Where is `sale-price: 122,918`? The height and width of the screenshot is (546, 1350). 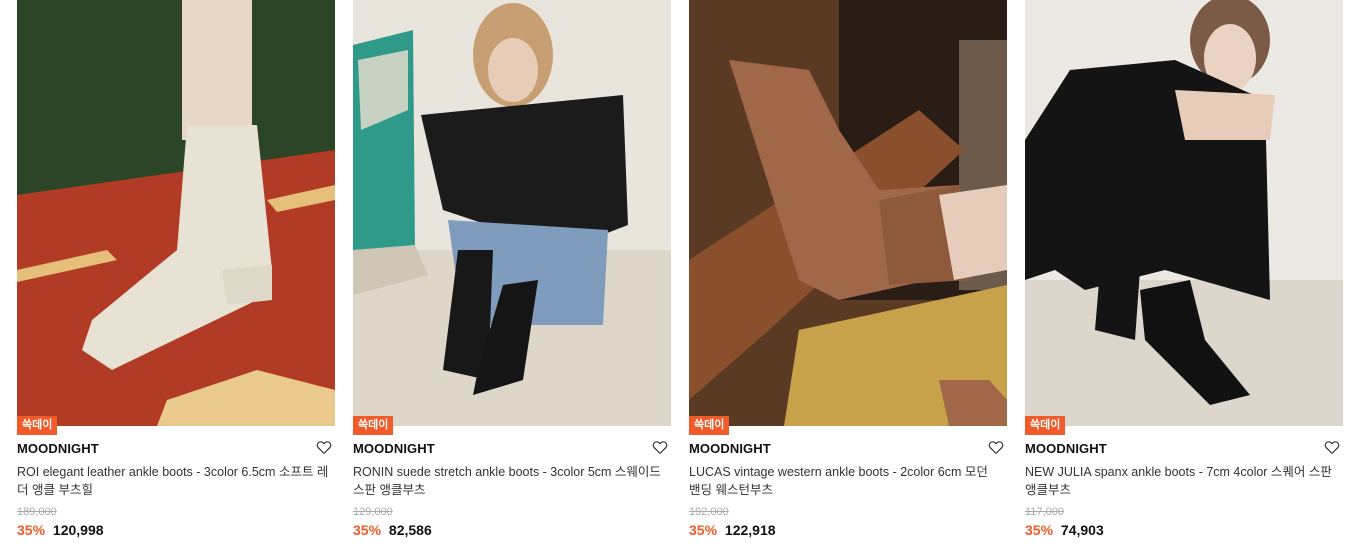
sale-price: 122,918 is located at coordinates (750, 530).